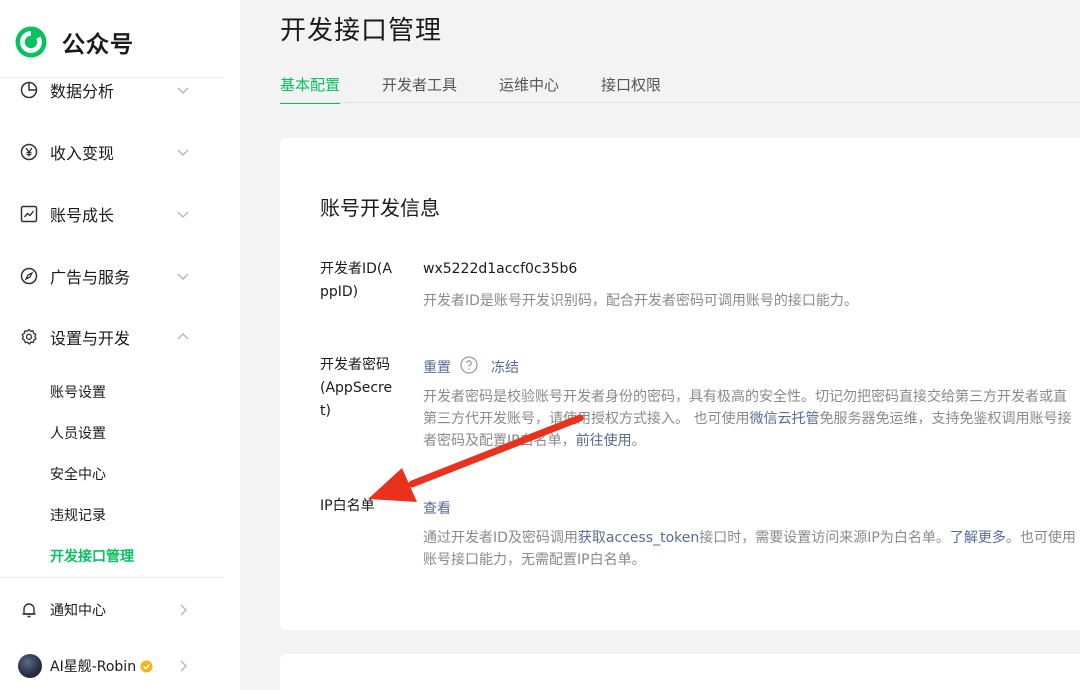  I want to click on tab-divider, so click(680, 102).